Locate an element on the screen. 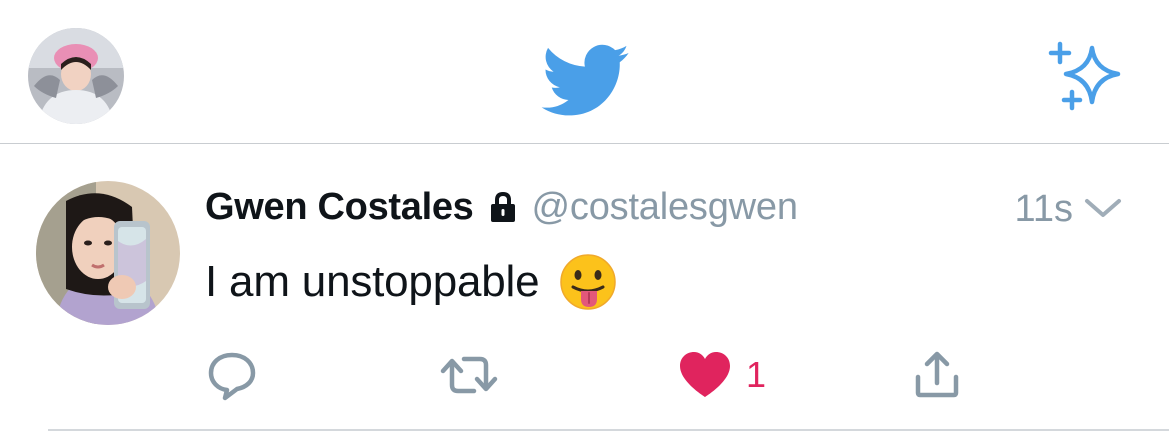 The image size is (1169, 433). retweet-icon is located at coordinates (469, 375).